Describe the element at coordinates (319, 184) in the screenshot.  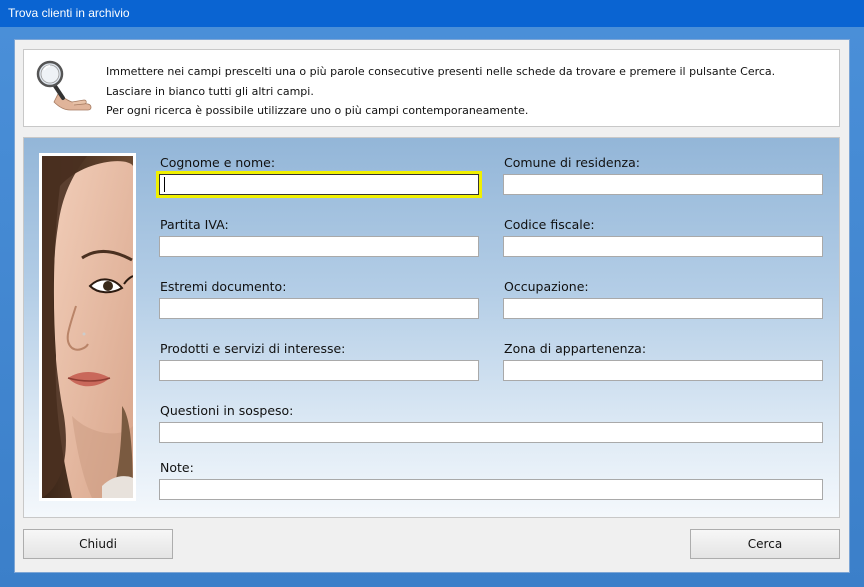
I see `cognome-nome-input` at that location.